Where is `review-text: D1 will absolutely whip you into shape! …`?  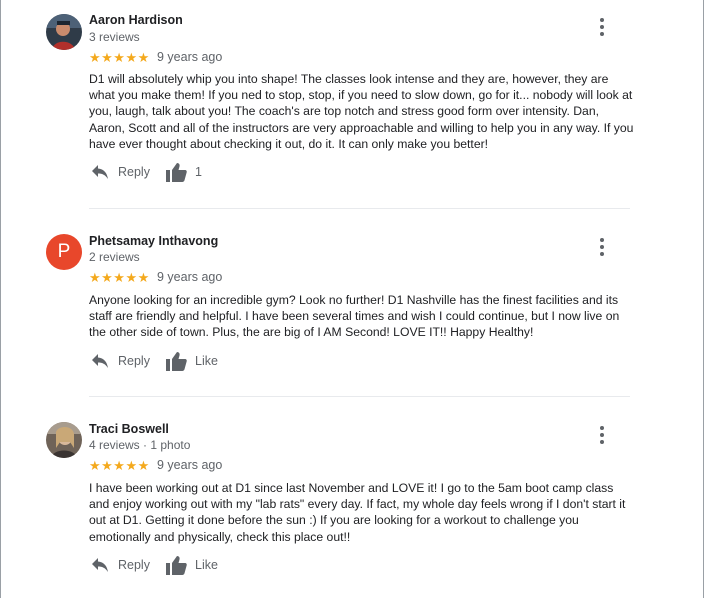 review-text: D1 will absolutely whip you into shape! … is located at coordinates (361, 111).